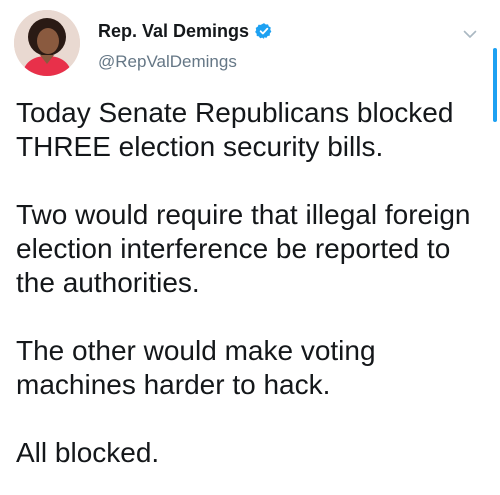 This screenshot has width=500, height=495. I want to click on avatar, so click(47, 43).